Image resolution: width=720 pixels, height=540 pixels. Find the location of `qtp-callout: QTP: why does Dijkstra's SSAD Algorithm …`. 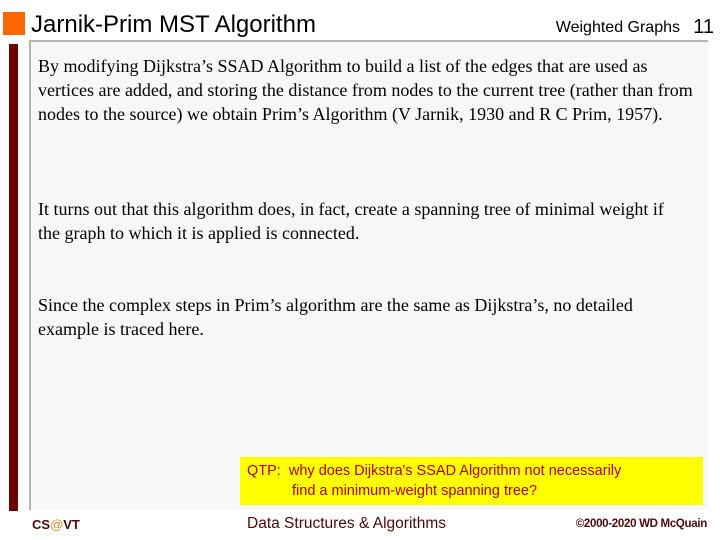

qtp-callout: QTP: why does Dijkstra's SSAD Algorithm … is located at coordinates (471, 481).